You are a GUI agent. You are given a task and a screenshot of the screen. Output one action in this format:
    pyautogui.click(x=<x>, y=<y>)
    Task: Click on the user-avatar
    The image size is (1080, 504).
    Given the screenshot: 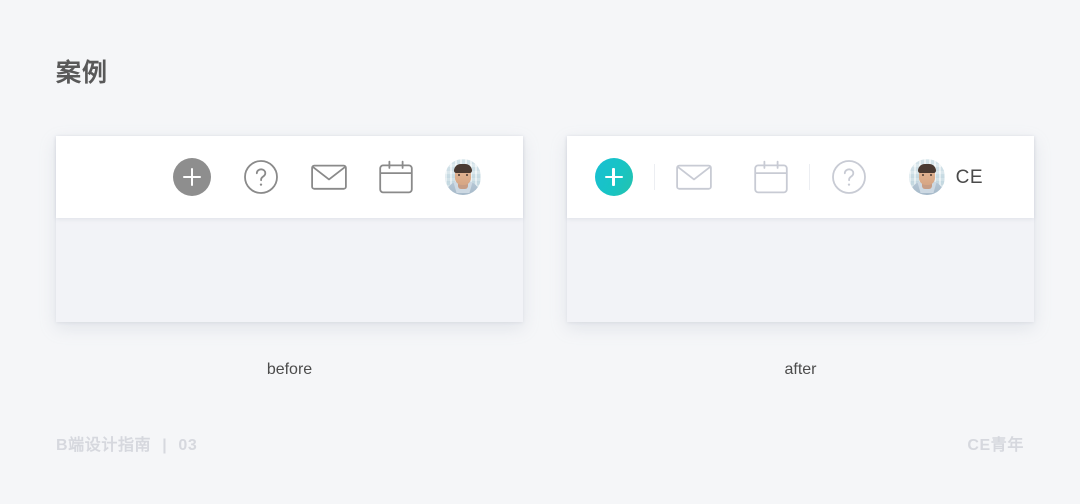 What is the action you would take?
    pyautogui.click(x=463, y=177)
    